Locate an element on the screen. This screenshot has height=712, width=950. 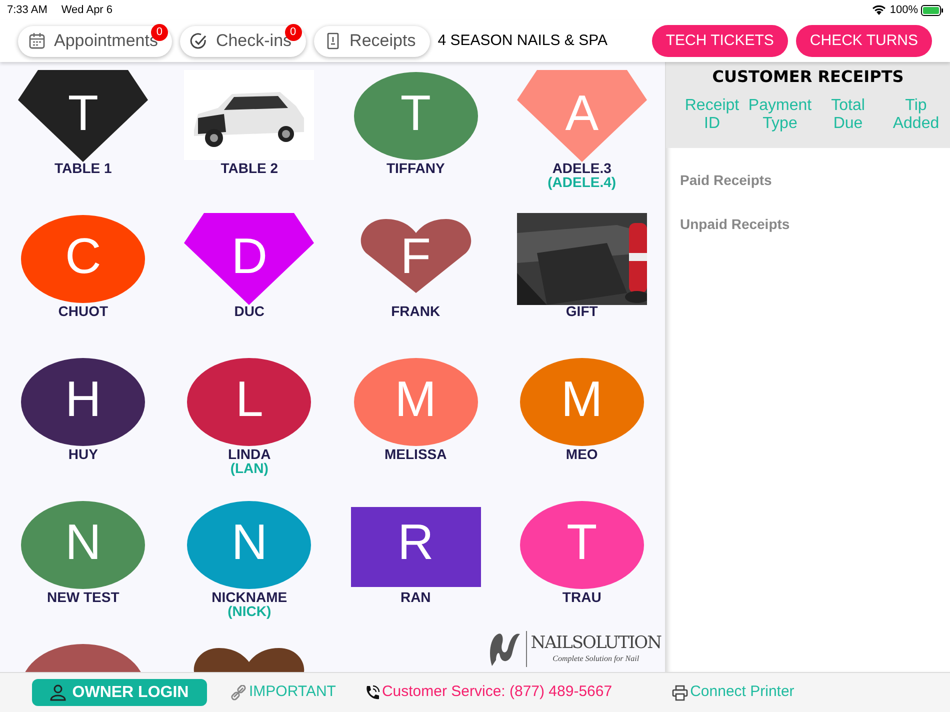
check-circle-icon is located at coordinates (199, 41).